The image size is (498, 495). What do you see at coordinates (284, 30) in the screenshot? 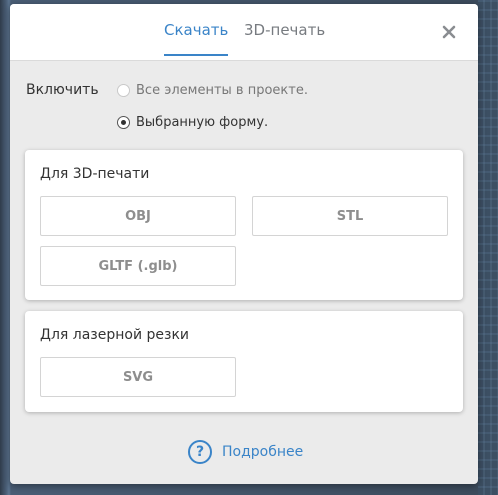
I see `tab-3d-print: 3D-печать` at bounding box center [284, 30].